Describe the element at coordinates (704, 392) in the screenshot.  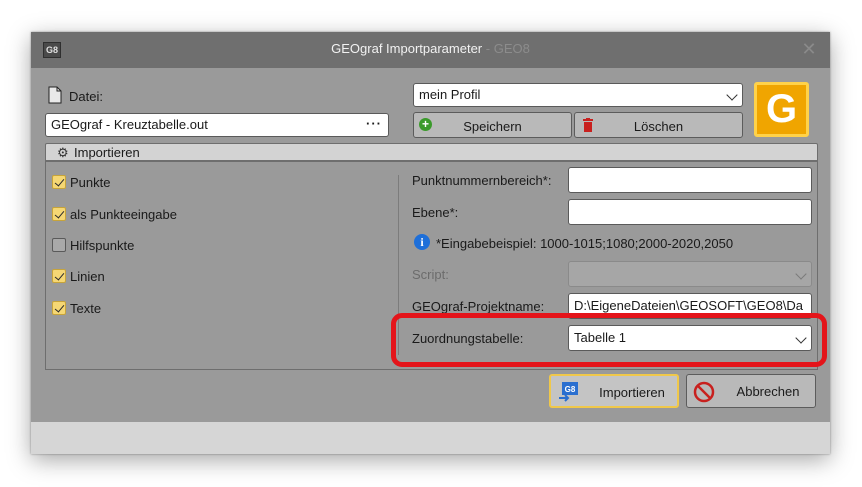
I see `cancel-icon` at that location.